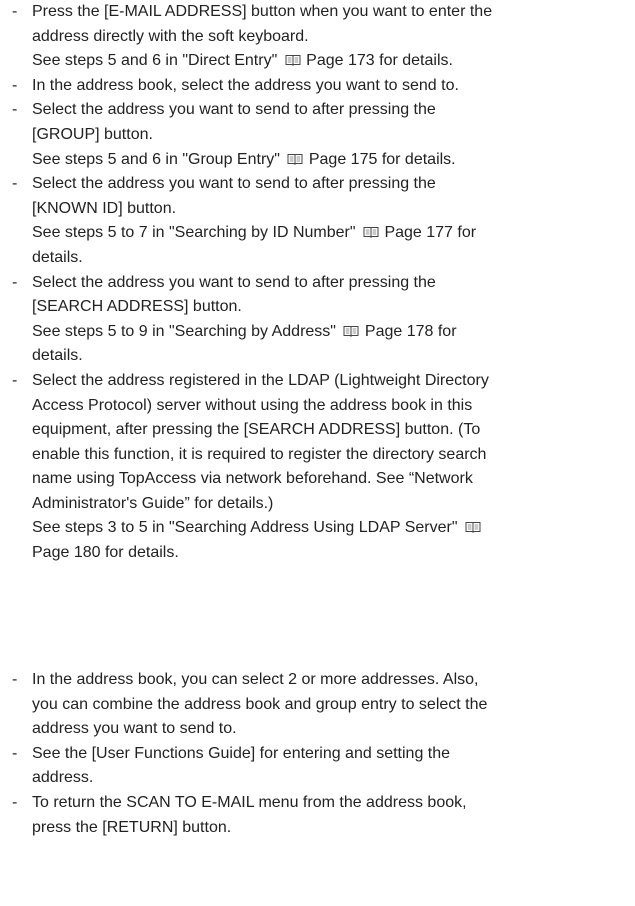 The height and width of the screenshot is (906, 635). What do you see at coordinates (155, 61) in the screenshot?
I see `reference-text: See steps 5 and 6 in "Direct Entry"` at bounding box center [155, 61].